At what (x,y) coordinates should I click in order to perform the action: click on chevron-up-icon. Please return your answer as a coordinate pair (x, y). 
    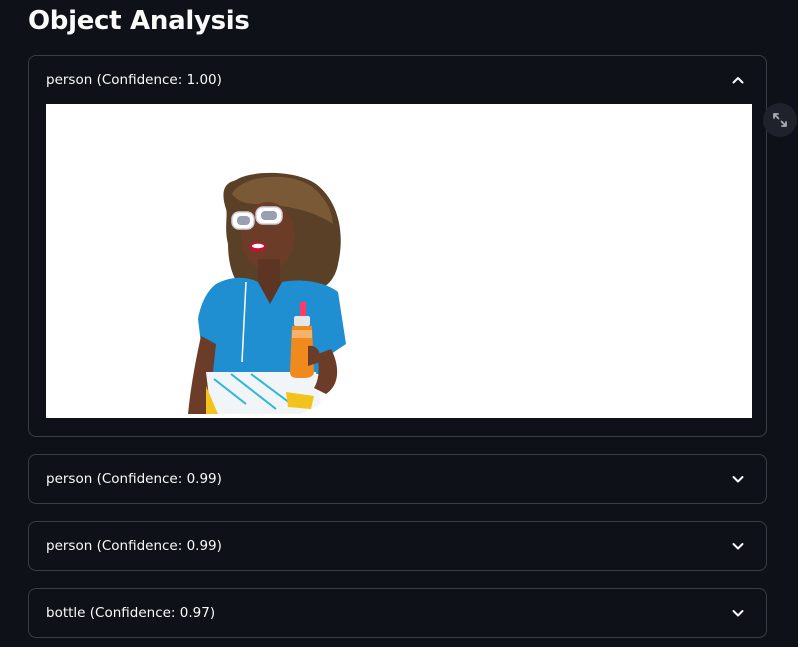
    Looking at the image, I should click on (738, 80).